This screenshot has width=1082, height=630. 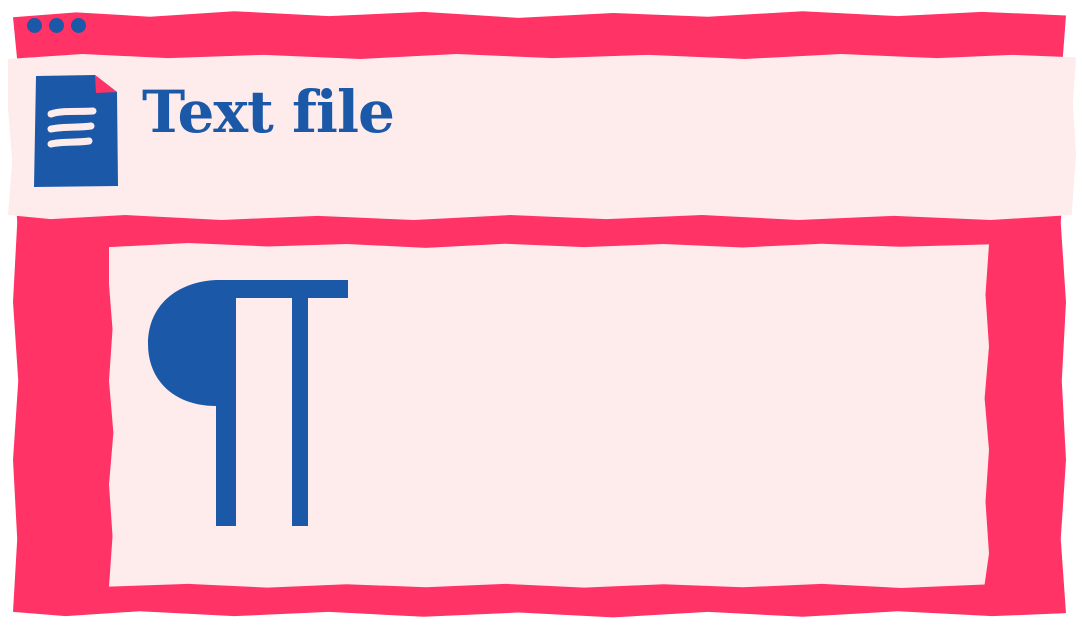 What do you see at coordinates (248, 403) in the screenshot?
I see `pilcrow-icon` at bounding box center [248, 403].